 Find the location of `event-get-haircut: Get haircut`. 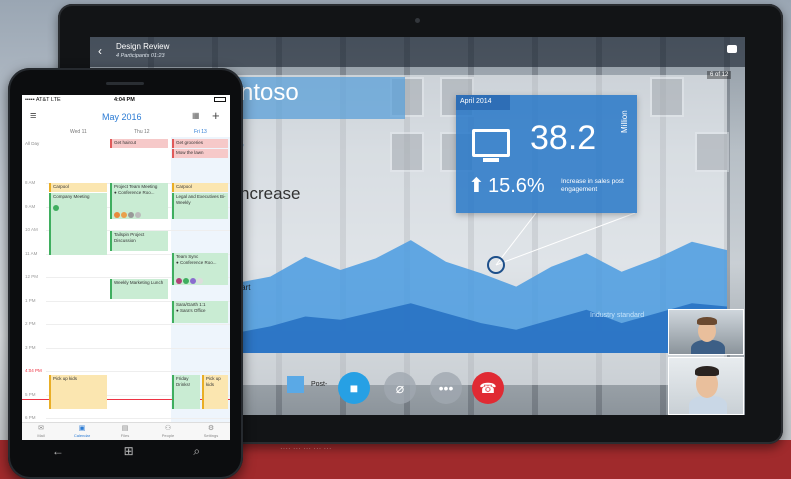

event-get-haircut: Get haircut is located at coordinates (139, 143).